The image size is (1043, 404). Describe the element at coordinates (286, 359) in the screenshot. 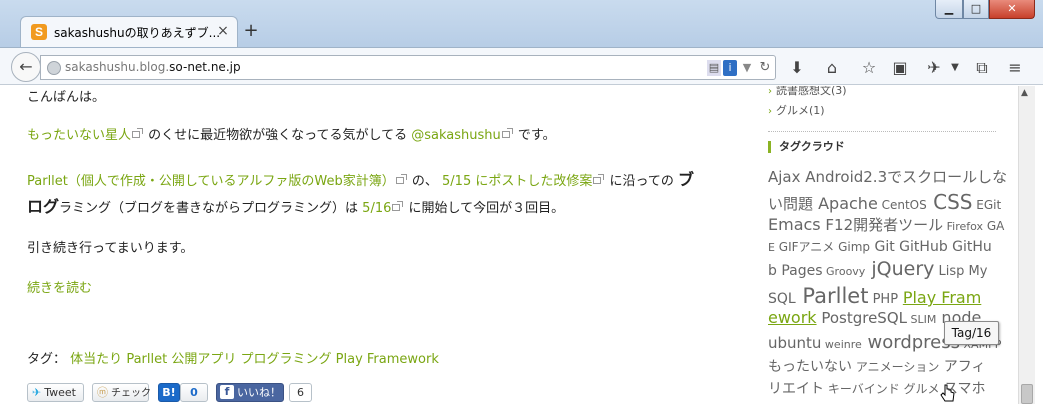

I see `tag-link: プログラミング` at that location.